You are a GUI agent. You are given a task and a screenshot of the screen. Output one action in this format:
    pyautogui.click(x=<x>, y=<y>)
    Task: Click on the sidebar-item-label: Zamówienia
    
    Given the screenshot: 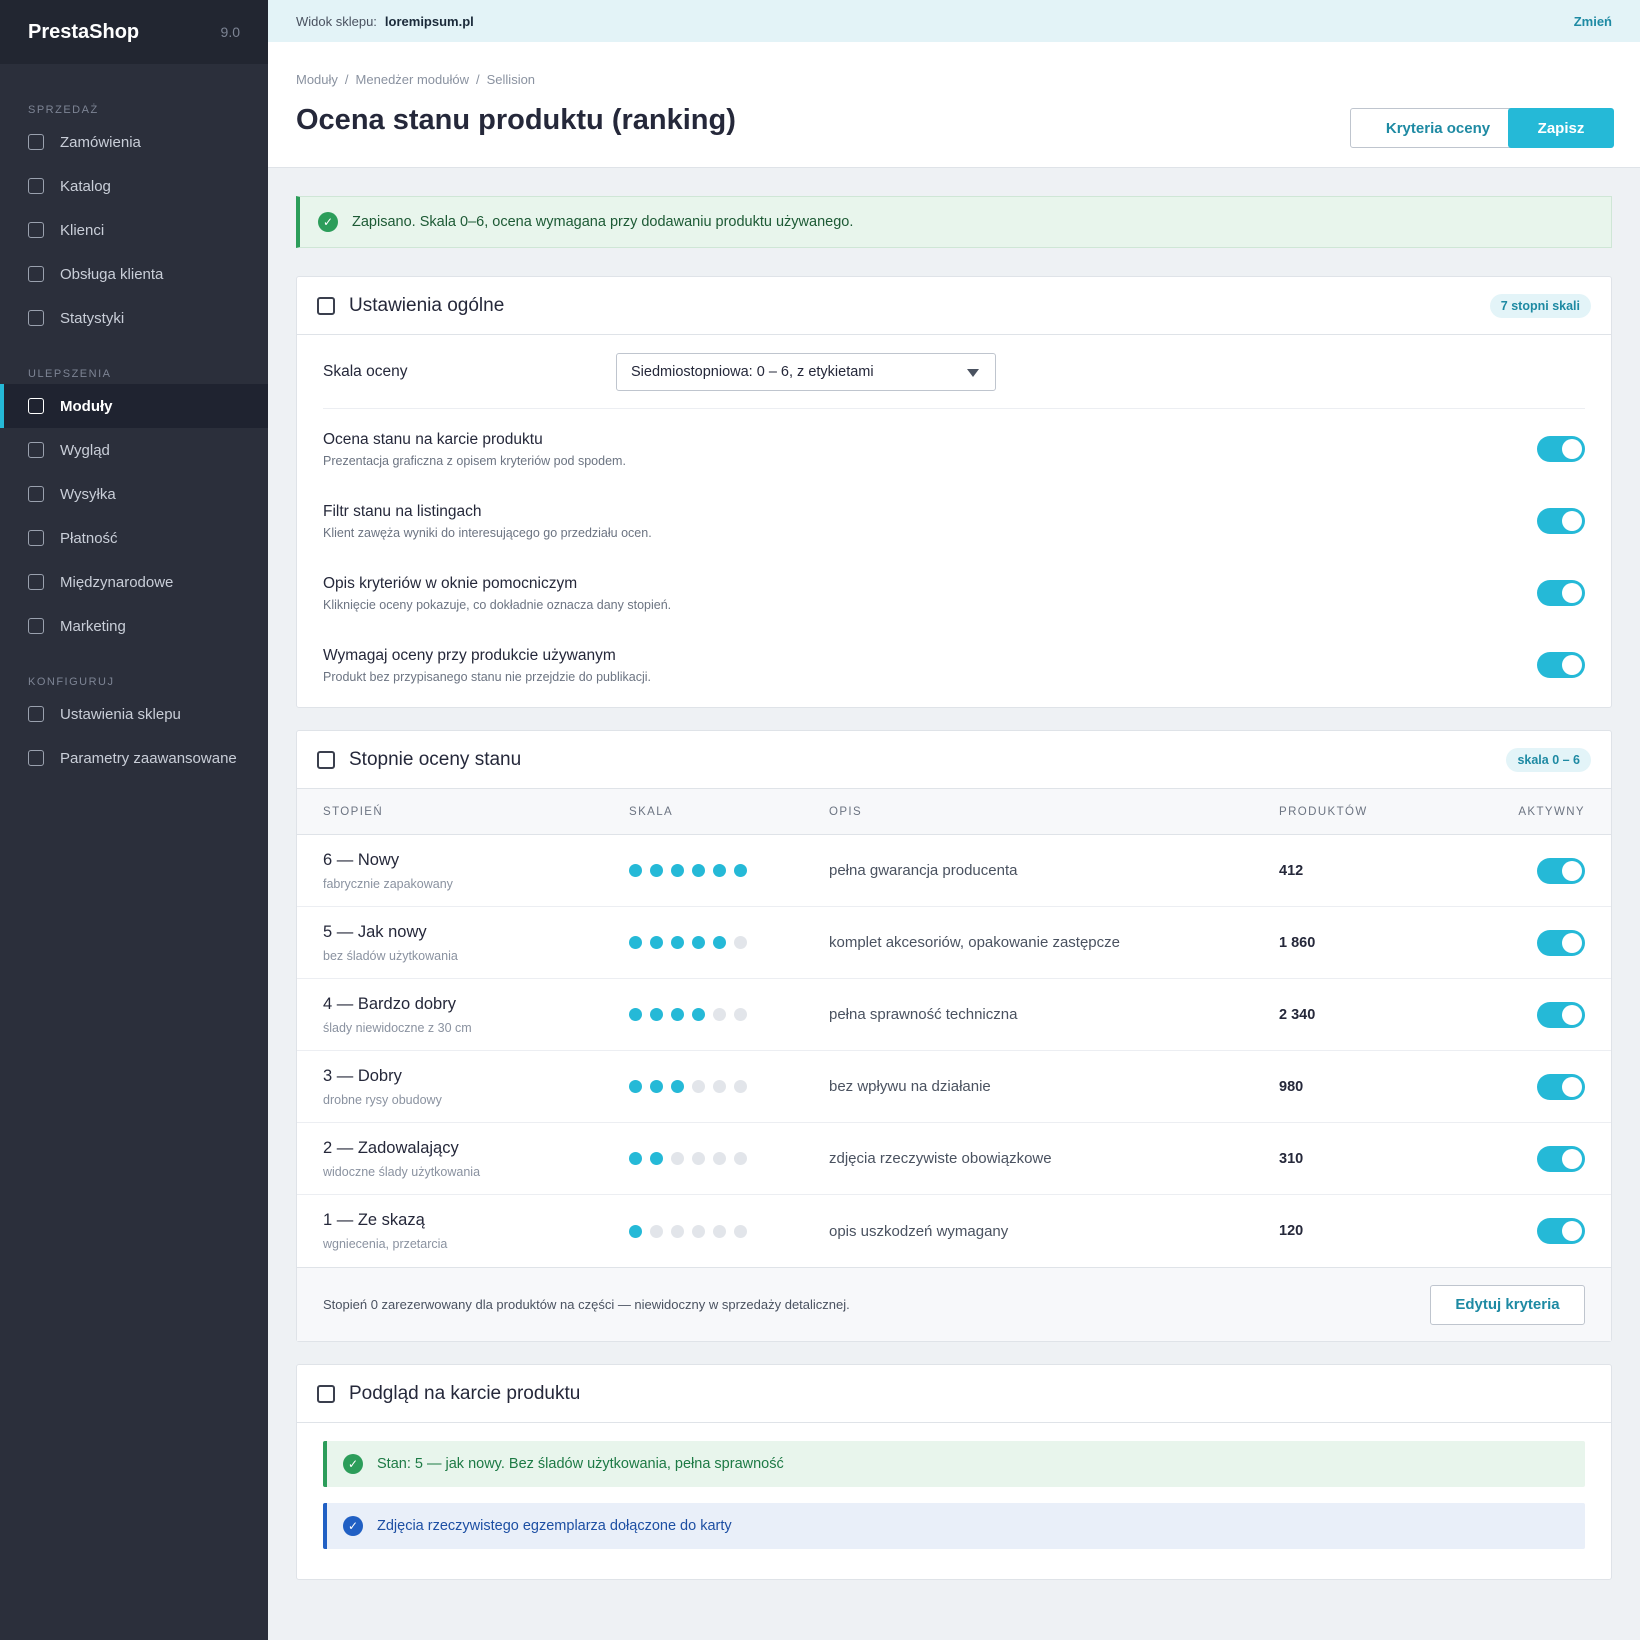 What is the action you would take?
    pyautogui.click(x=100, y=142)
    